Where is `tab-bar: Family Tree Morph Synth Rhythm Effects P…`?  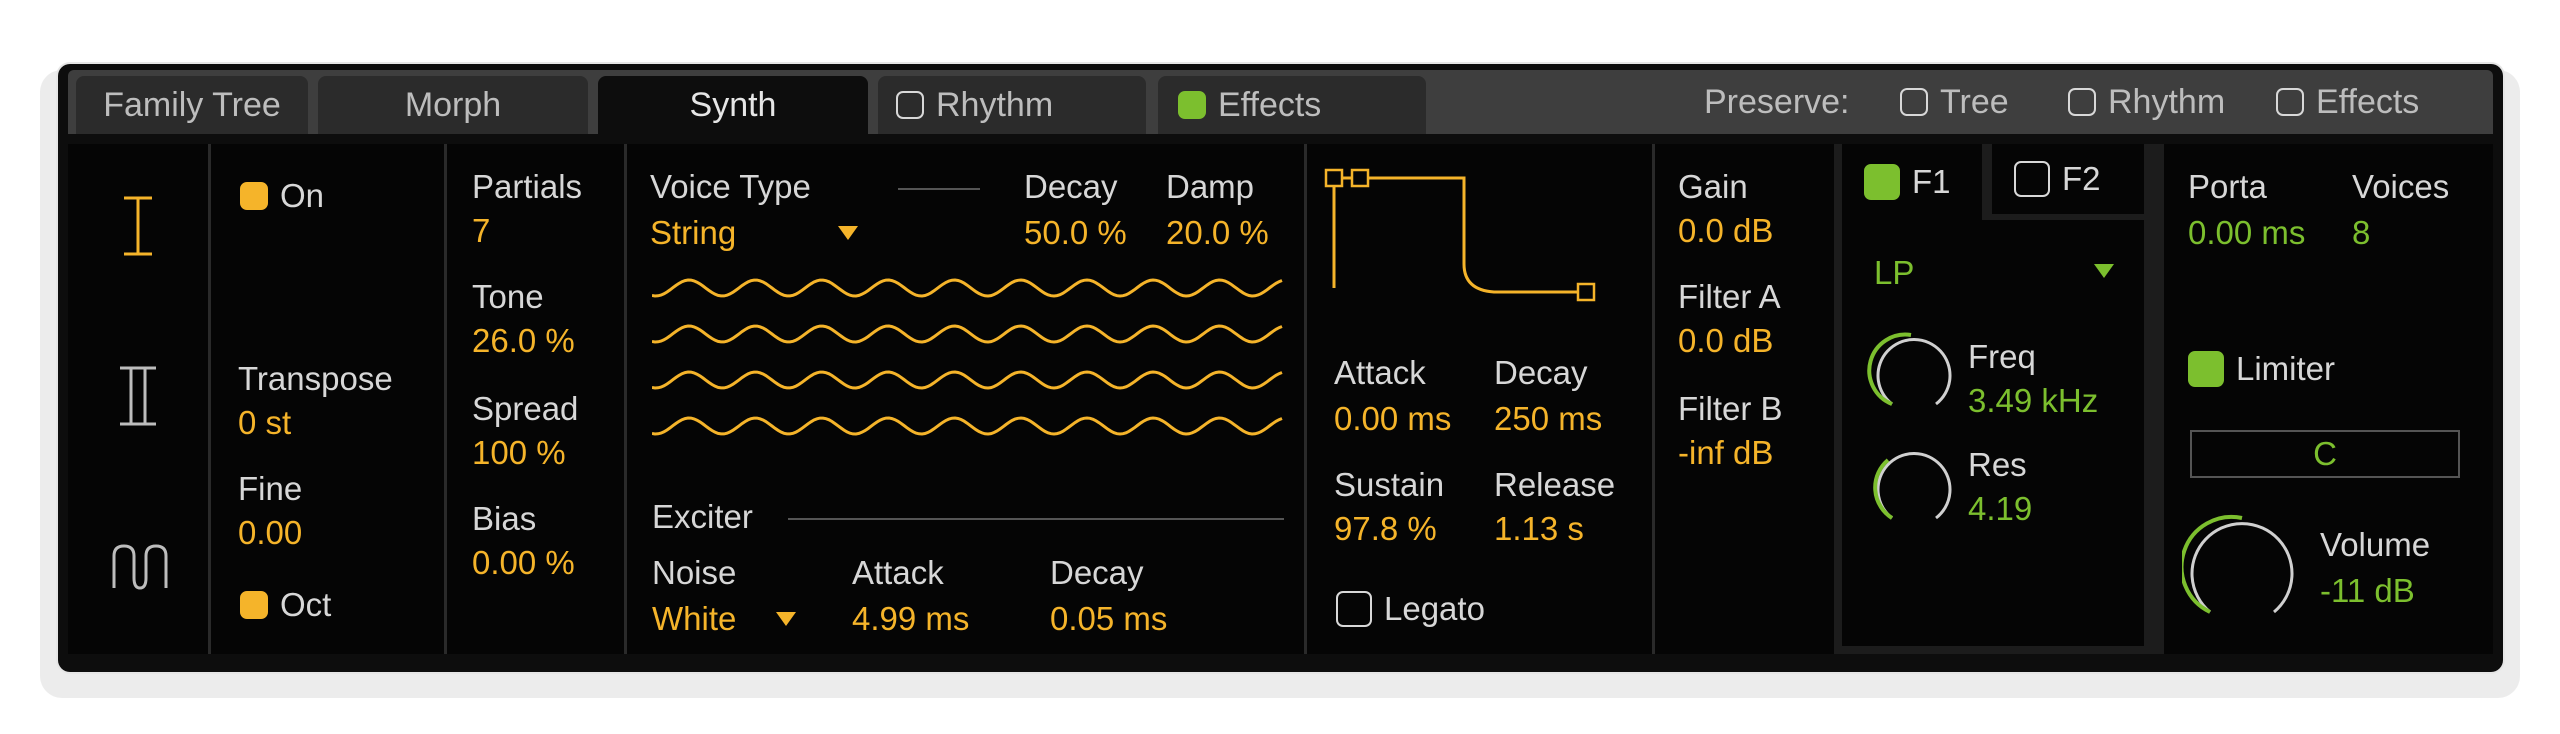
tab-bar: Family Tree Morph Synth Rhythm Effects P… is located at coordinates (1280, 102).